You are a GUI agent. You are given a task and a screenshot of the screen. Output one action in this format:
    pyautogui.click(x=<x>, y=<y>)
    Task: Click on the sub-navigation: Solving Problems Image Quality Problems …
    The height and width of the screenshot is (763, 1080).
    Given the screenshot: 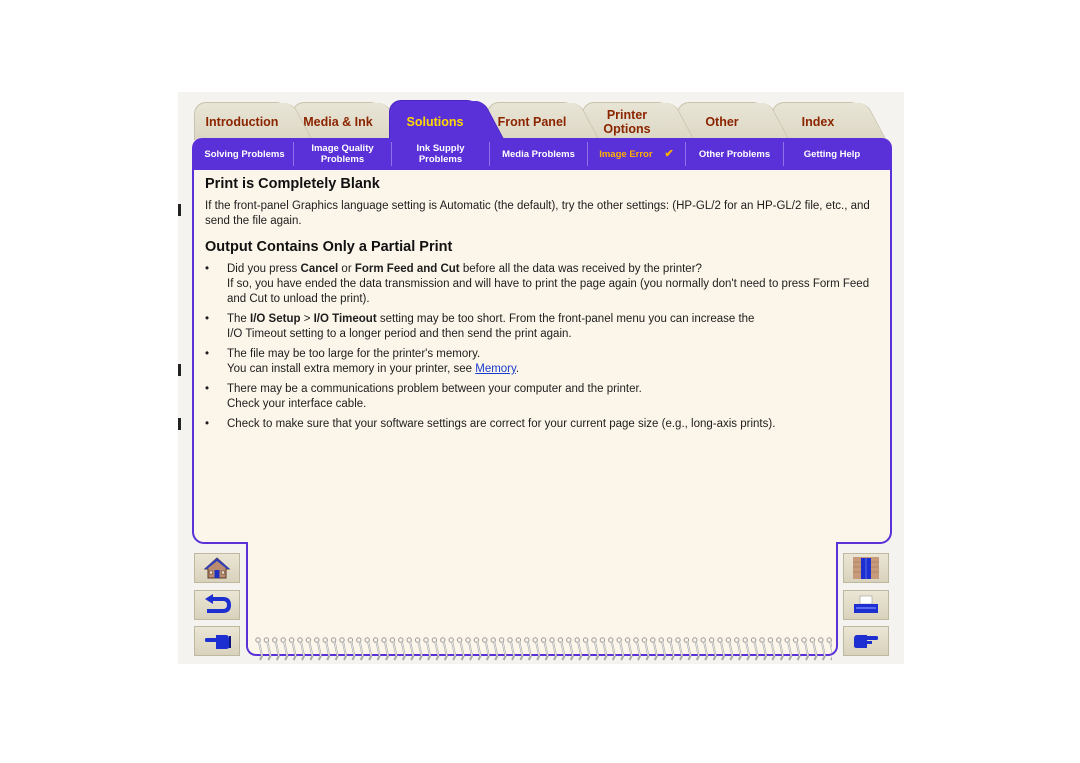 What is the action you would take?
    pyautogui.click(x=542, y=154)
    